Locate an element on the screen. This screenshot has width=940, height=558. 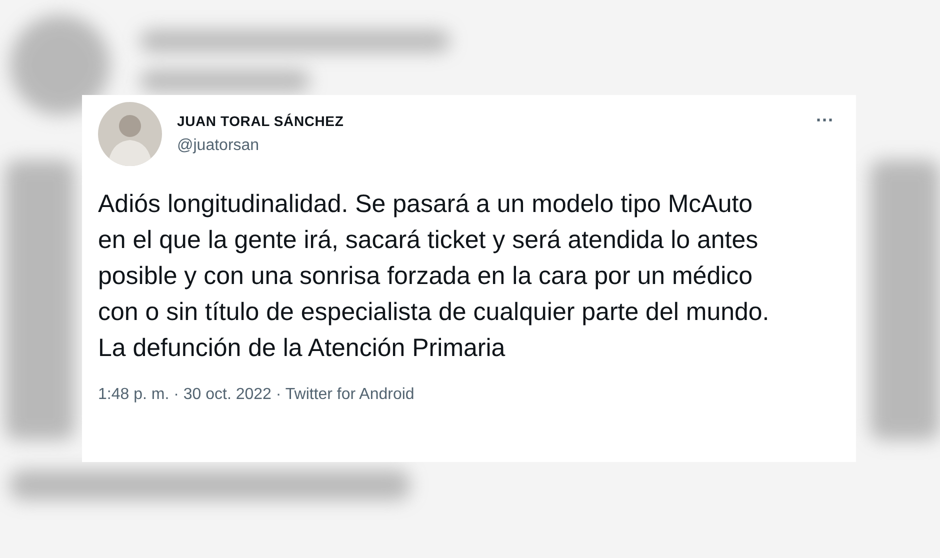
author-handle: @juatorsan is located at coordinates (218, 146).